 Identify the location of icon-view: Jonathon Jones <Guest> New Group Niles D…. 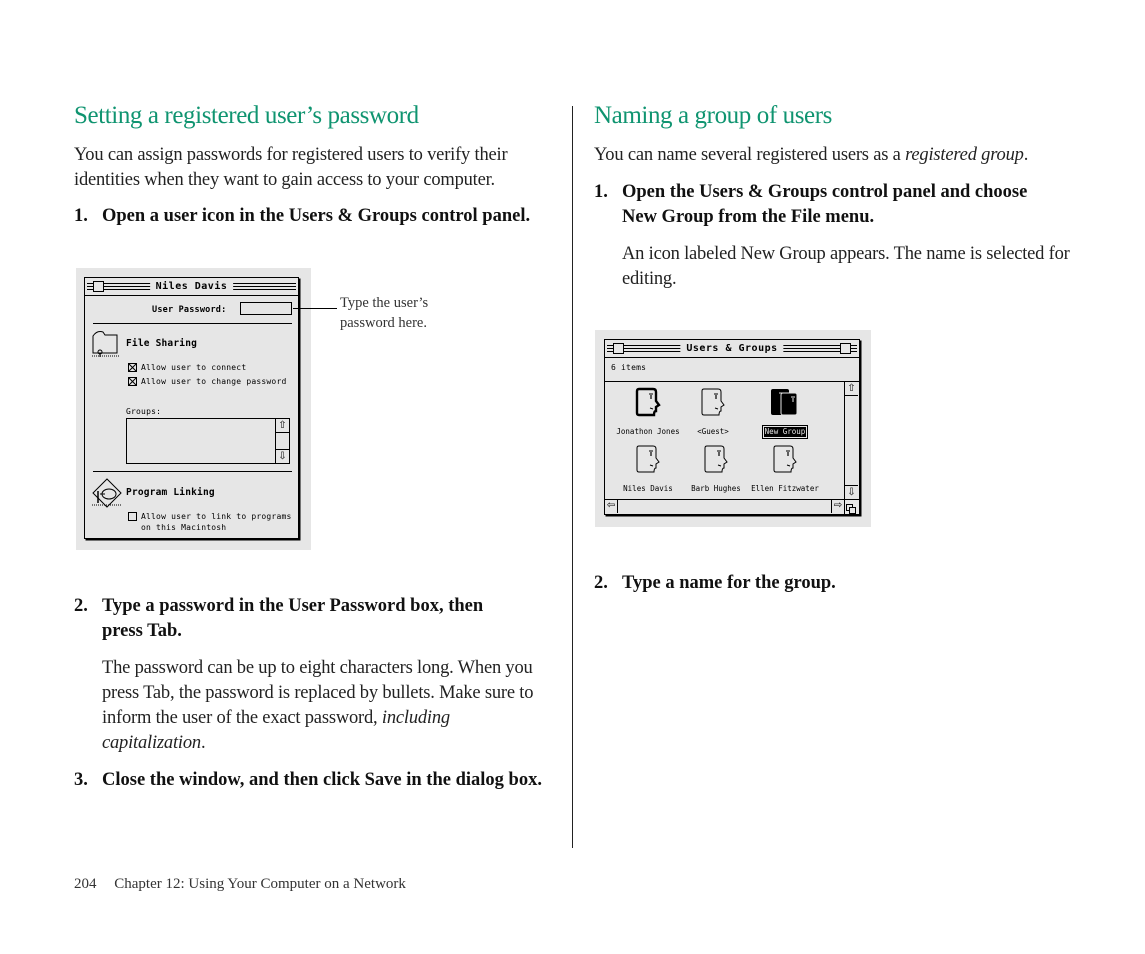
(724, 440).